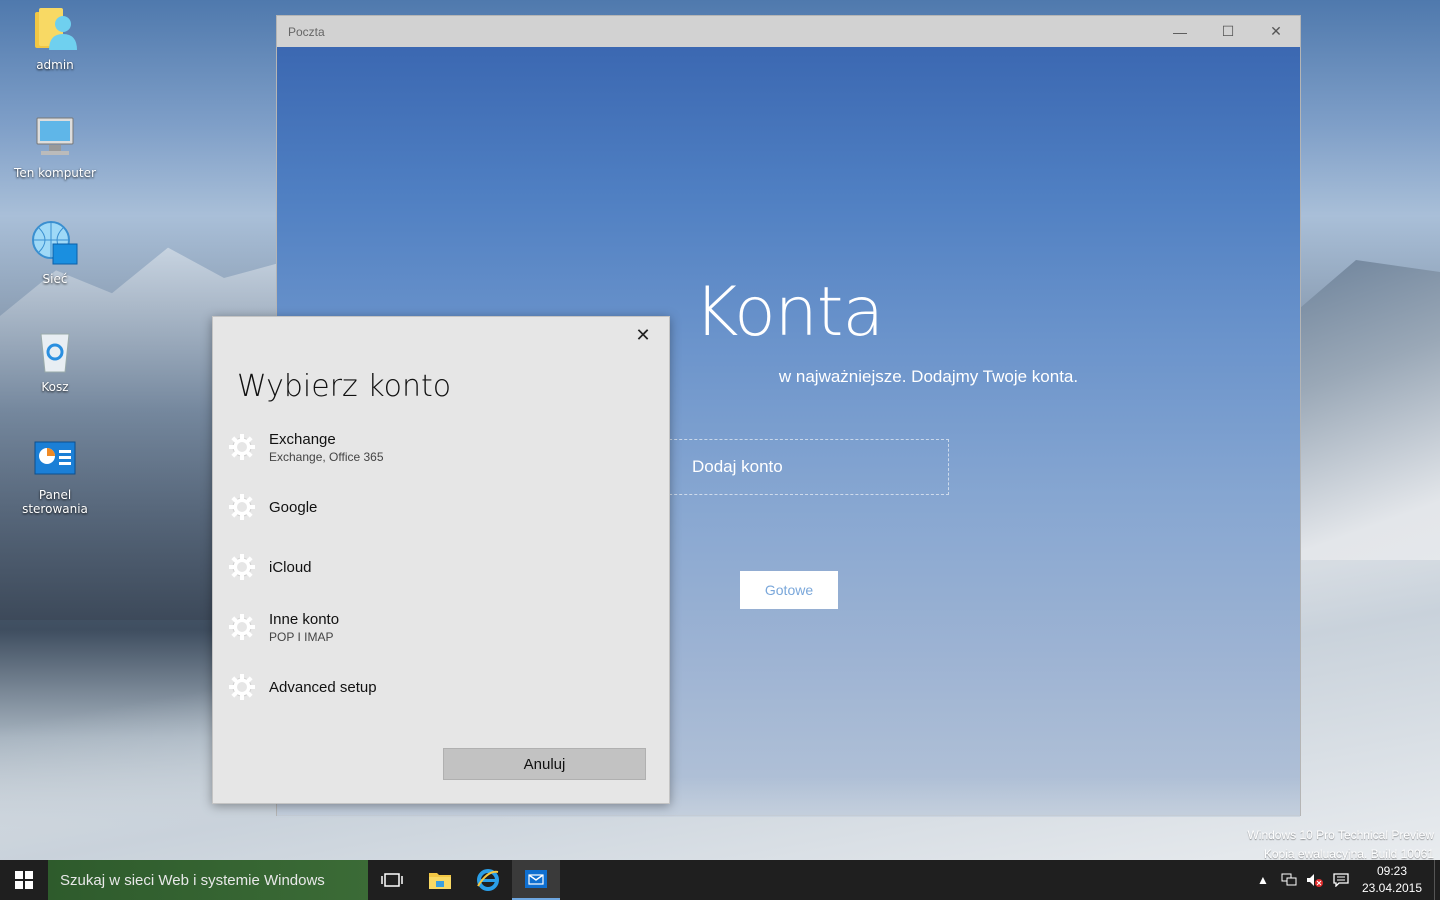 This screenshot has width=1440, height=900. I want to click on desktop-icon-computer: Ten komputer, so click(55, 147).